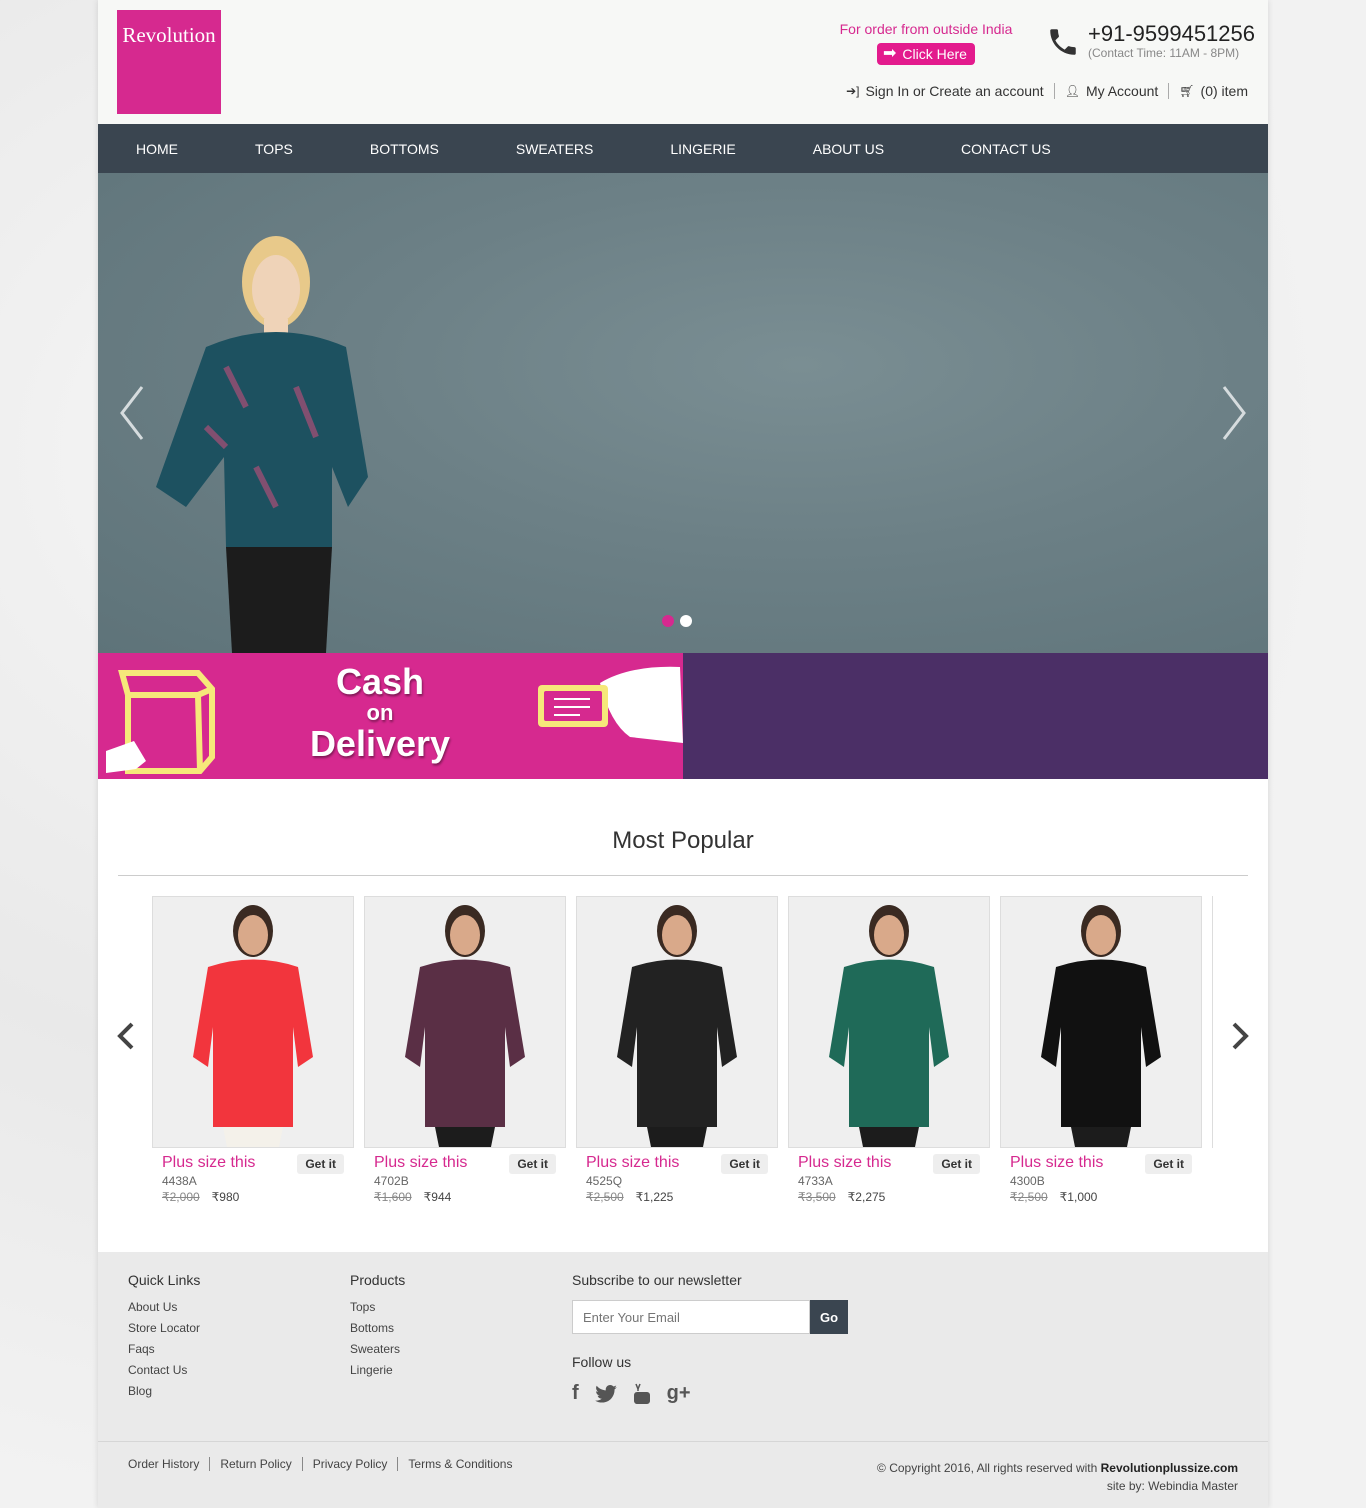 The image size is (1366, 1508). I want to click on product-card: Plus size this Get it 4438A ₹2,000 ₹980, so click(253, 1050).